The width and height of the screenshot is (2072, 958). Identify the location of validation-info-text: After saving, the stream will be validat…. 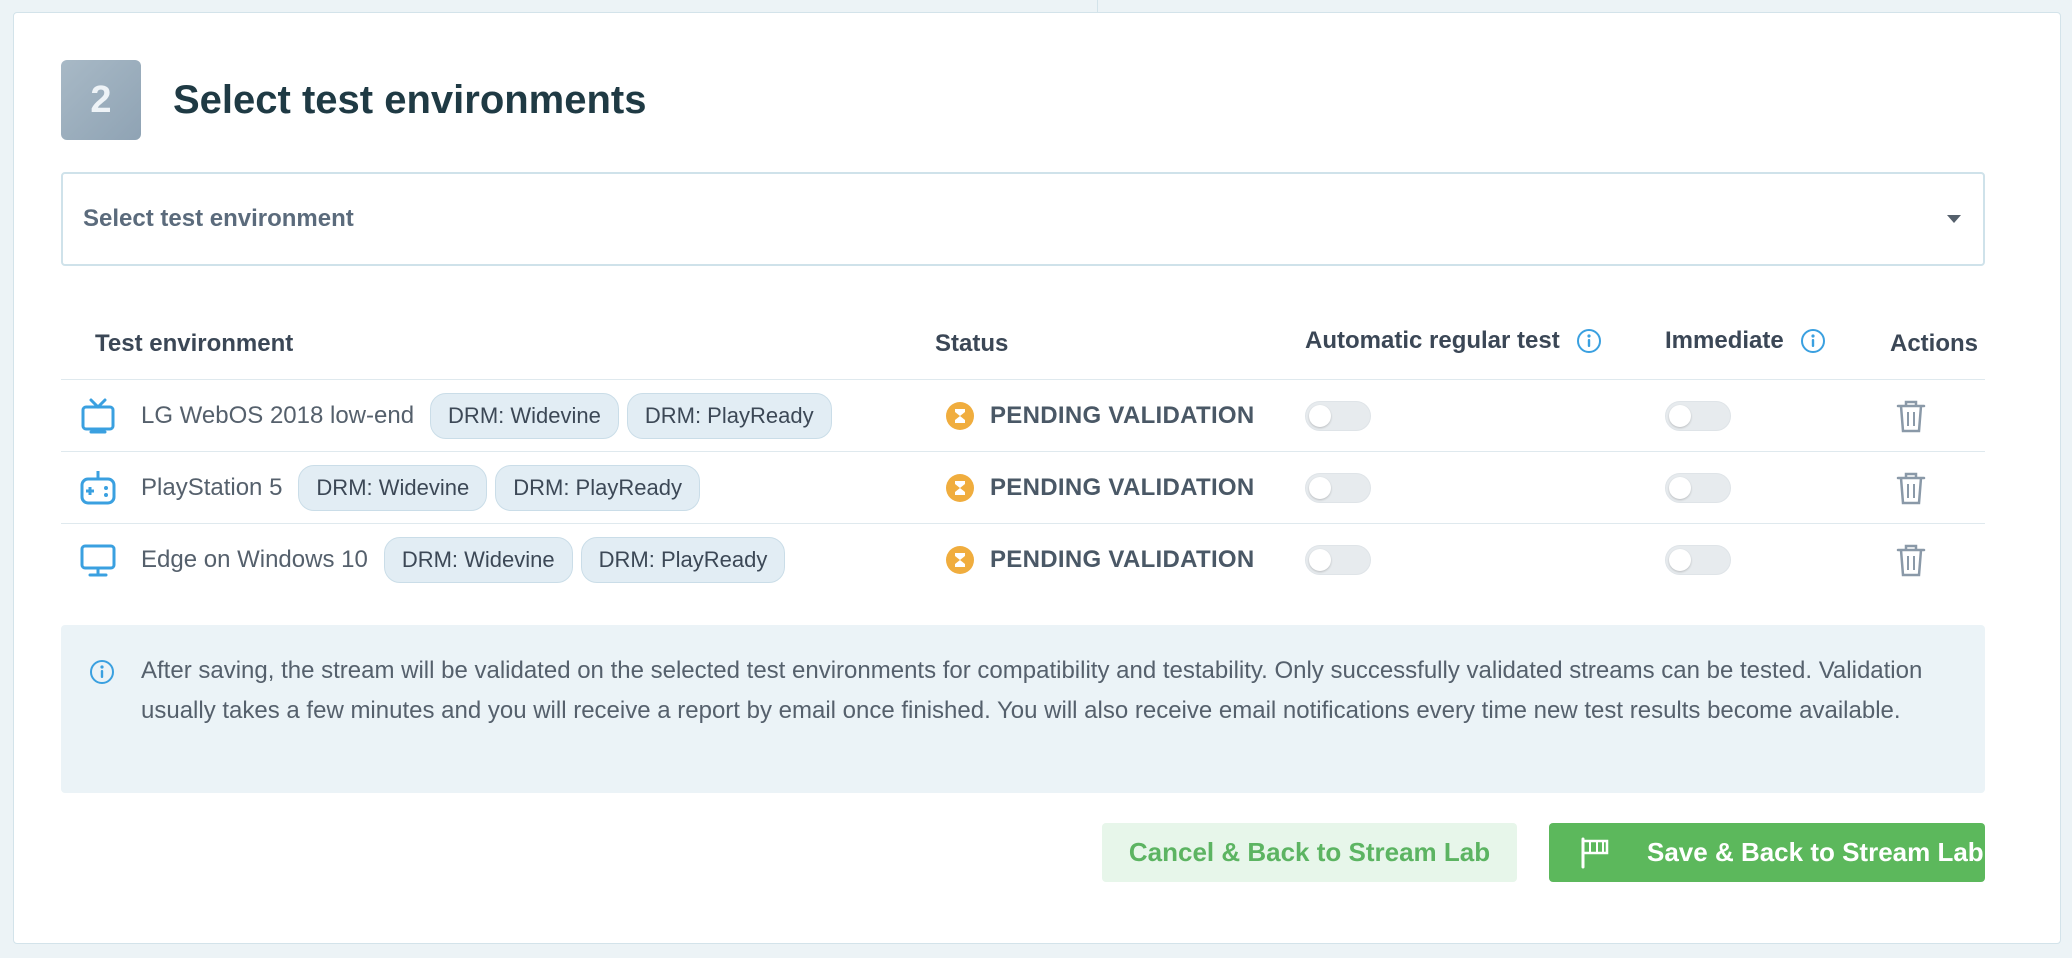
(1032, 690).